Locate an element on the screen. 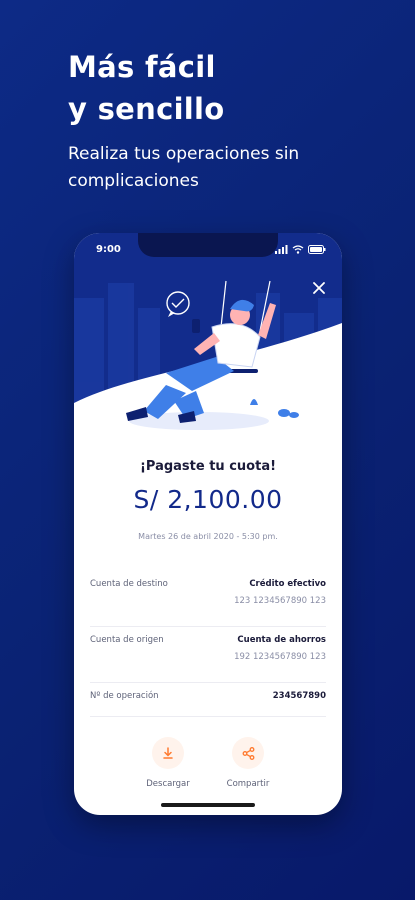 Image resolution: width=415 pixels, height=900 pixels. close-icon is located at coordinates (319, 288).